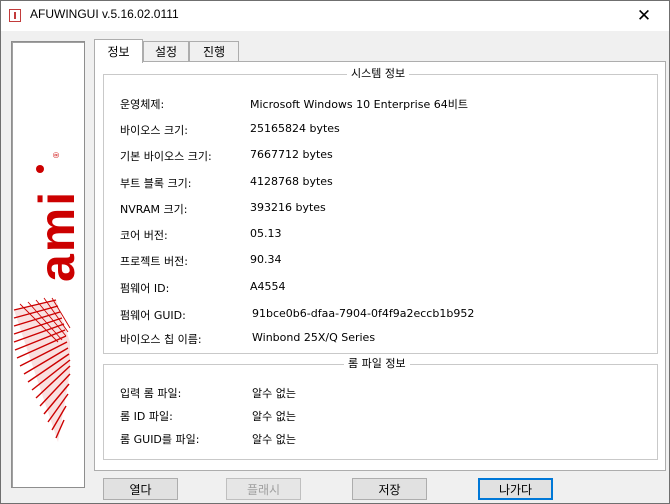  What do you see at coordinates (145, 288) in the screenshot?
I see `info-row-label: 펌웨어 ID:` at bounding box center [145, 288].